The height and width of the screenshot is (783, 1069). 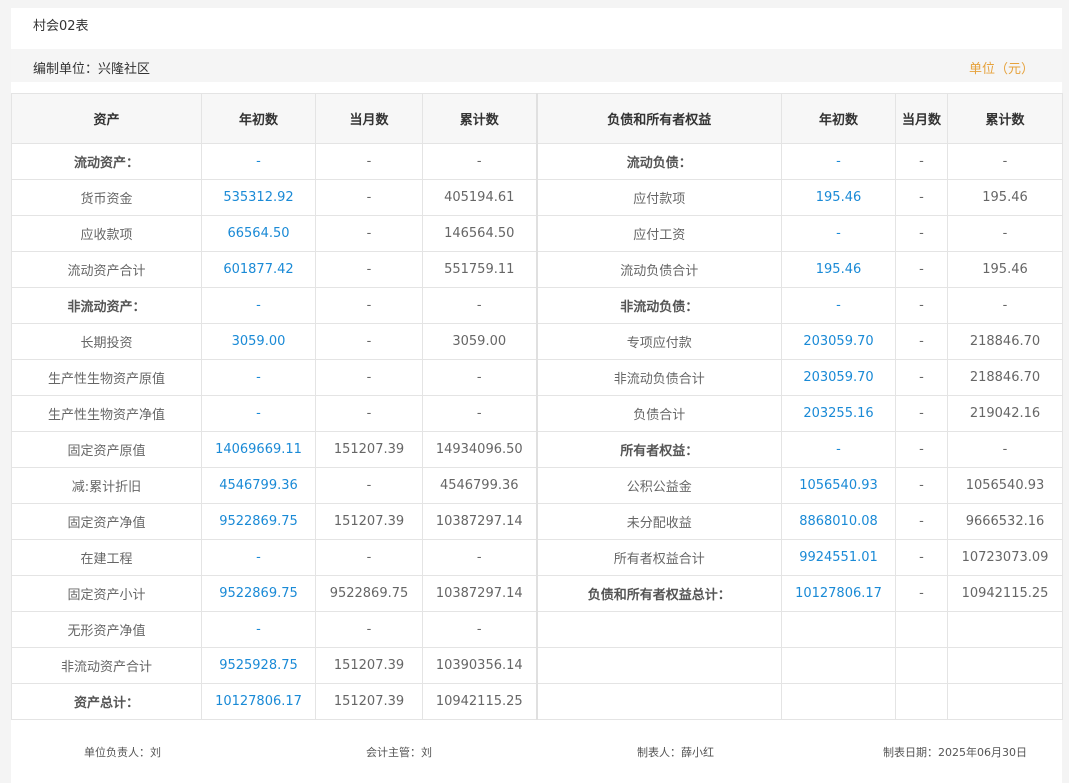 What do you see at coordinates (480, 485) in the screenshot?
I see `asset-total-value: 4546799.36` at bounding box center [480, 485].